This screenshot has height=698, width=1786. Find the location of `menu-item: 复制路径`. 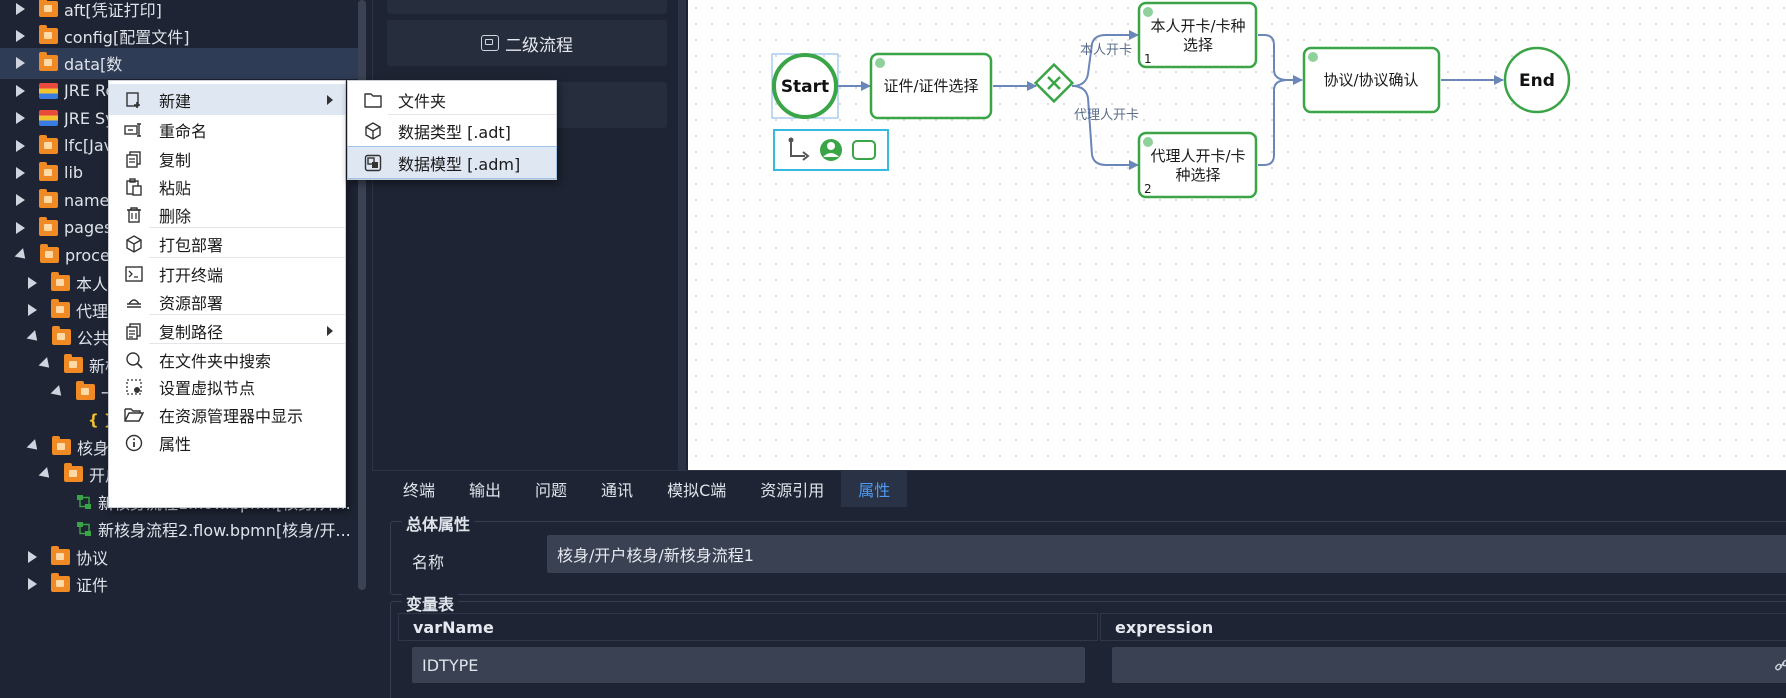

menu-item: 复制路径 is located at coordinates (227, 330).